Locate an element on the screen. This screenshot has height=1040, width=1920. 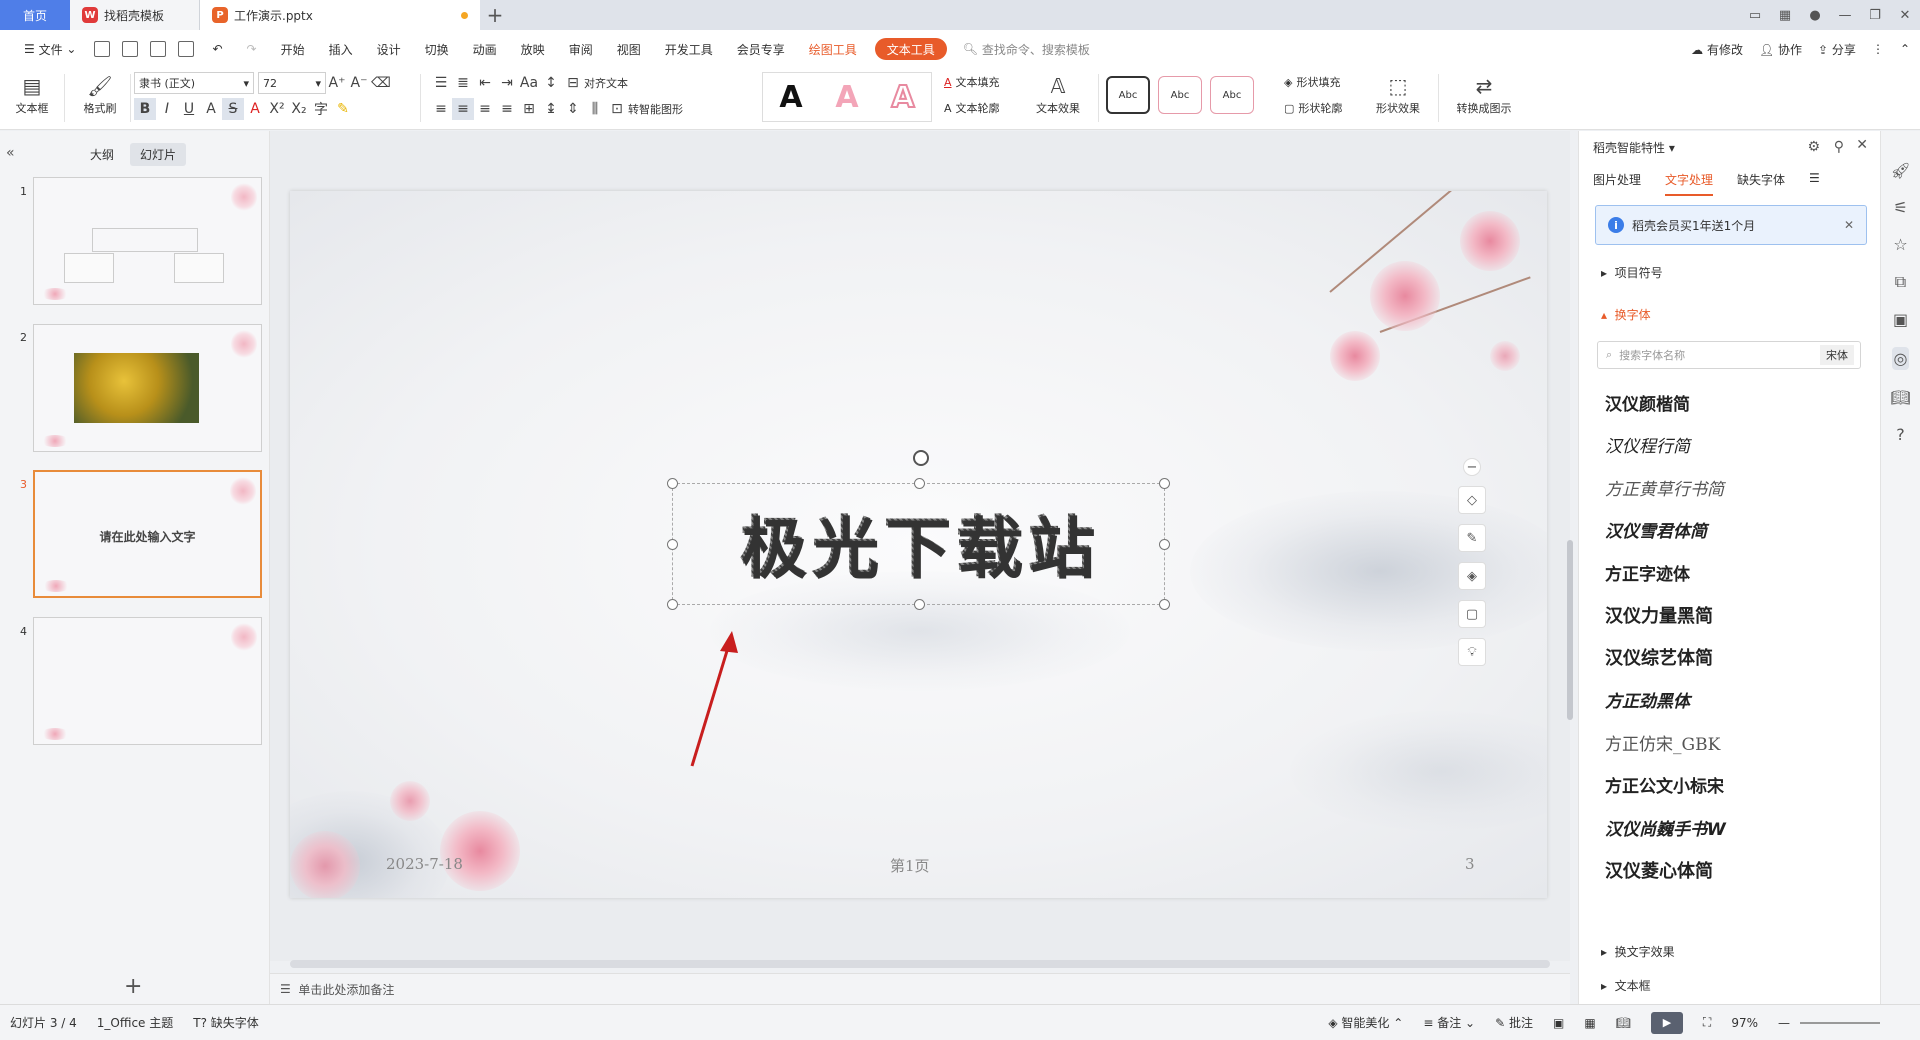
collab-button: 👤︎ 协作 is located at coordinates (1780, 49).